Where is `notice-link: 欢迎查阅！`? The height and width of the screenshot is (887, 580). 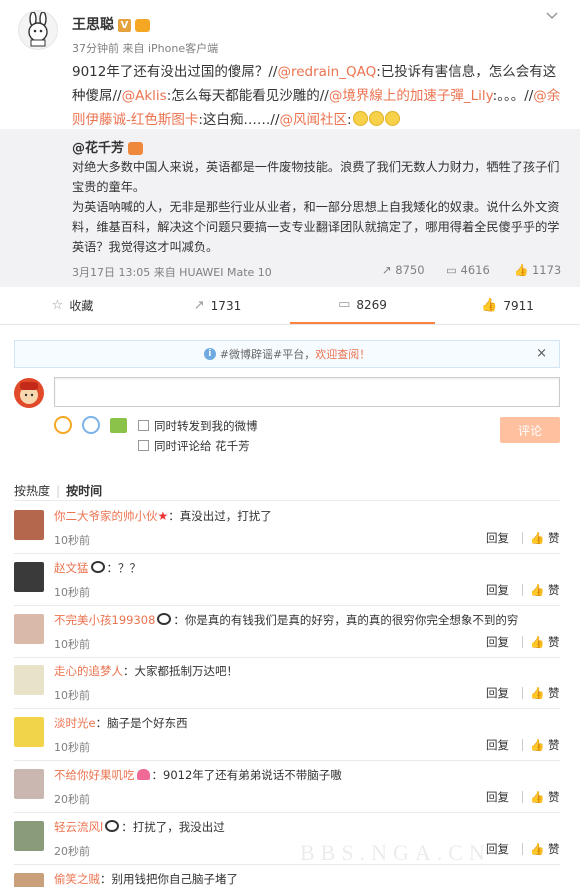
notice-link: 欢迎查阅！ is located at coordinates (342, 354).